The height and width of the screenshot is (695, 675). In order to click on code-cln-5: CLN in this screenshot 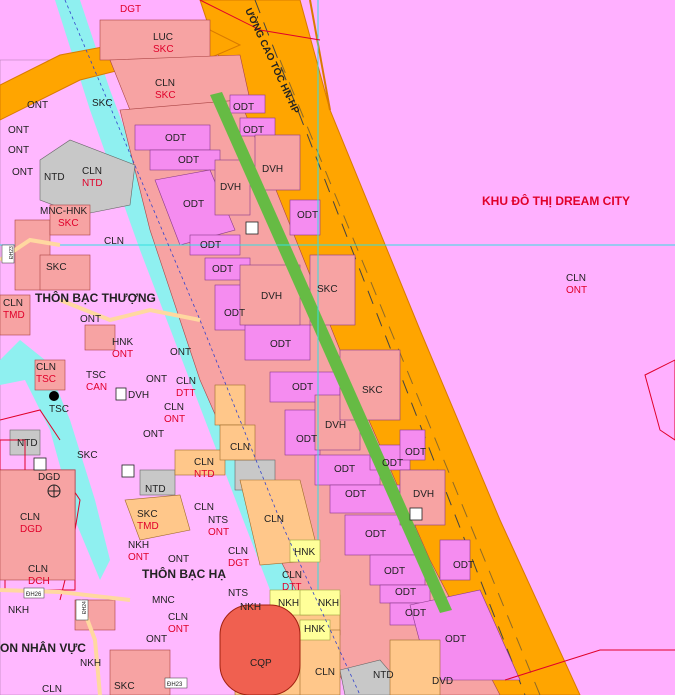, I will do `click(274, 519)`.